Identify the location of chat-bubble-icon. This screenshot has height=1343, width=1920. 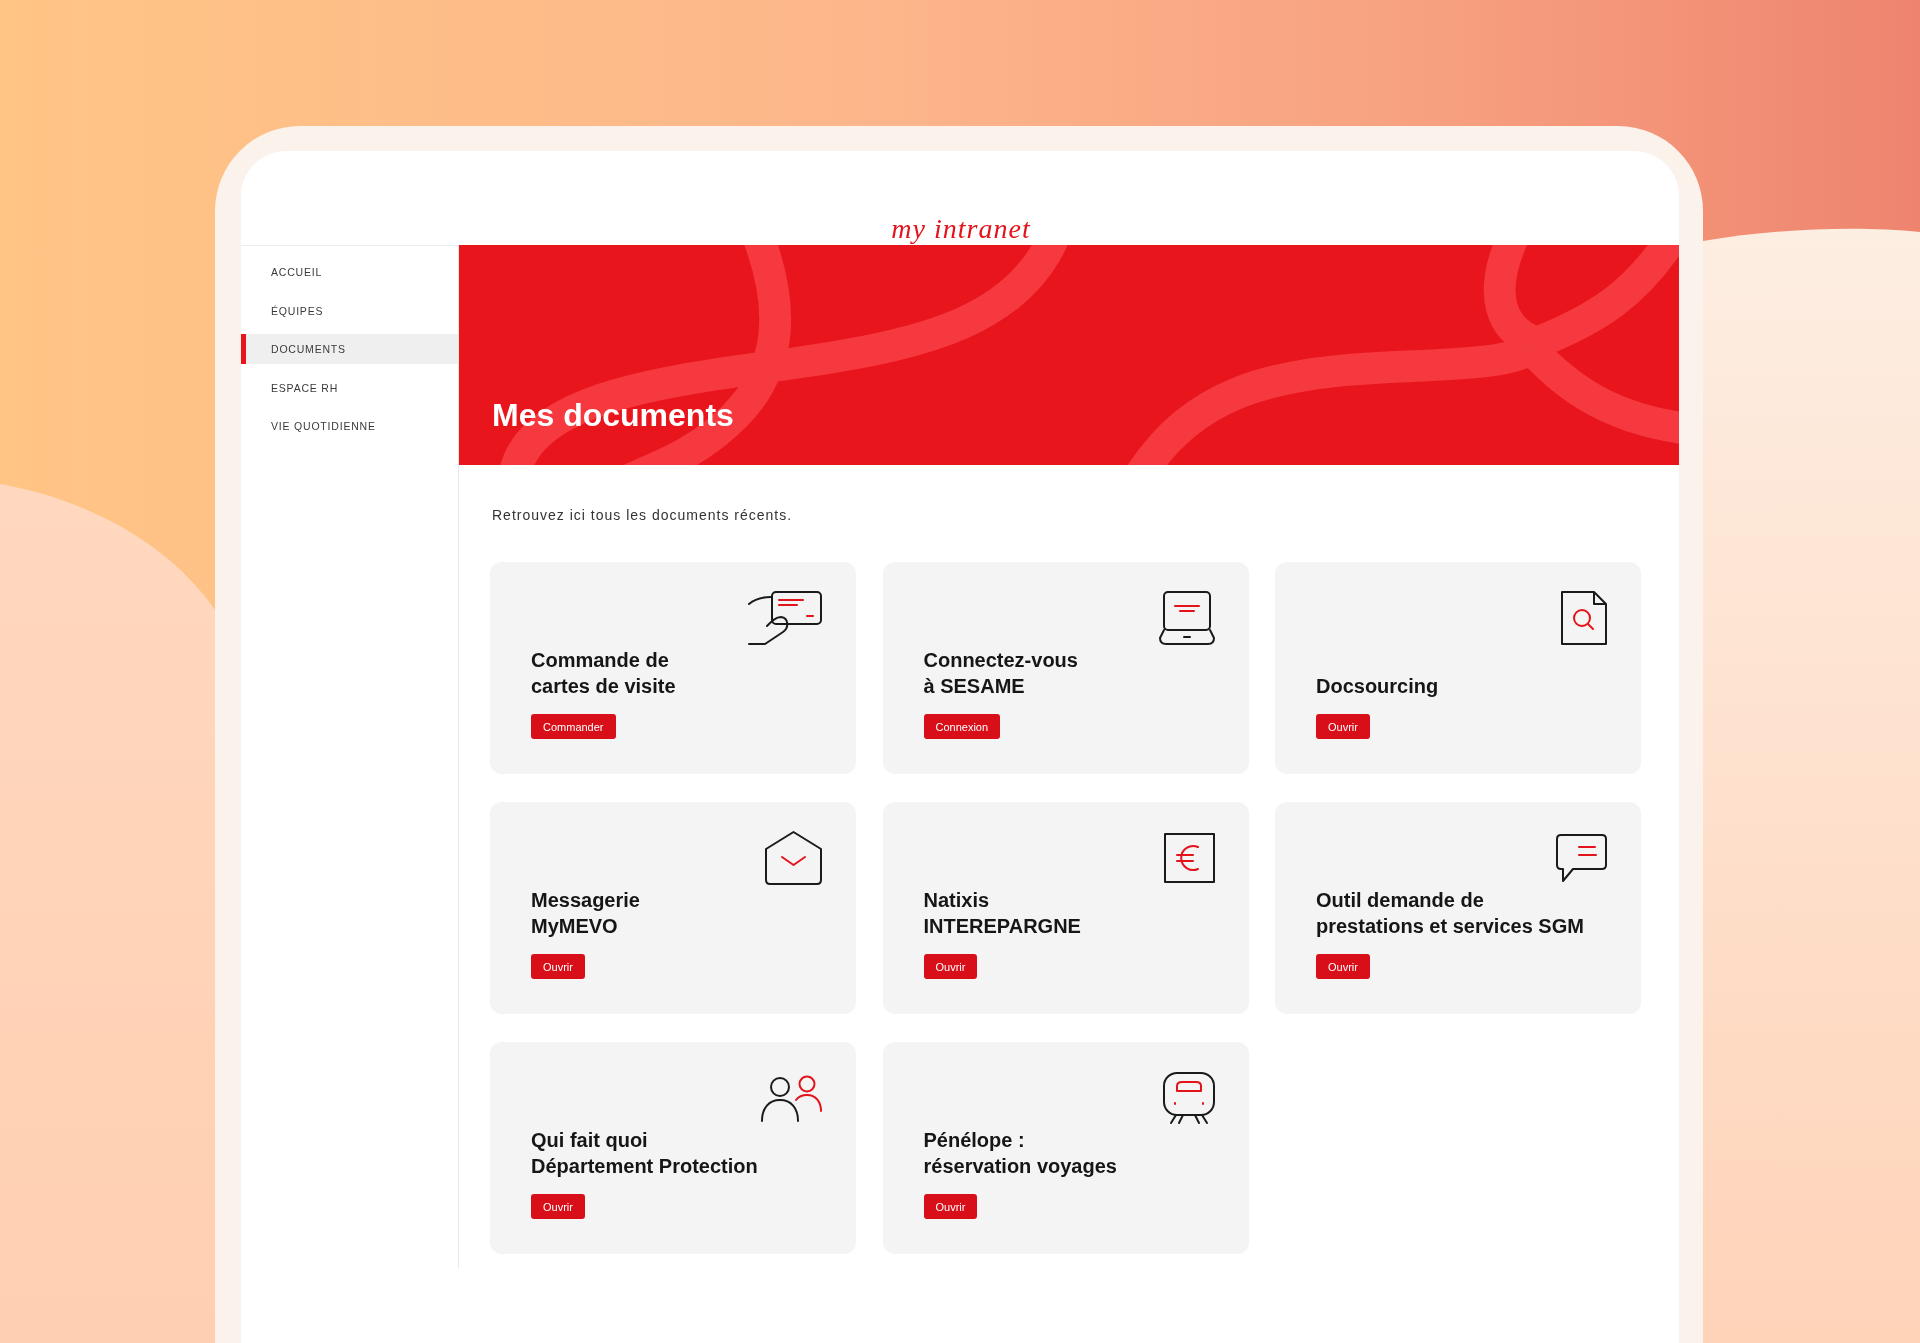
(1581, 858).